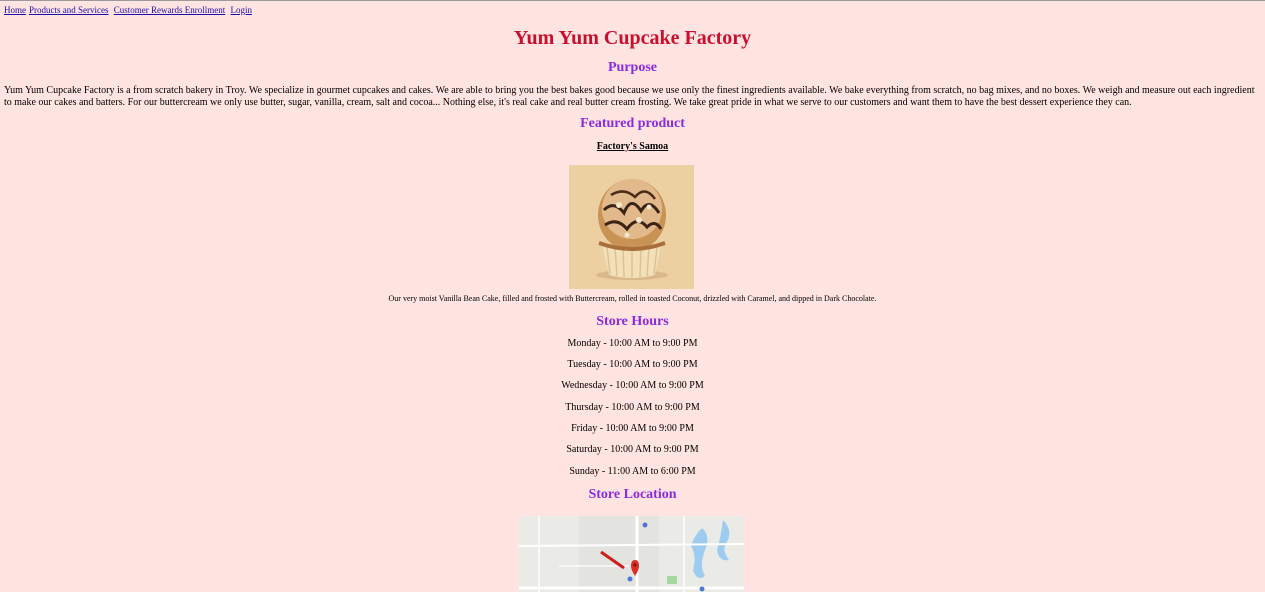 The image size is (1265, 592). Describe the element at coordinates (632, 146) in the screenshot. I see `featured-product-name: Factory's Samoa` at that location.